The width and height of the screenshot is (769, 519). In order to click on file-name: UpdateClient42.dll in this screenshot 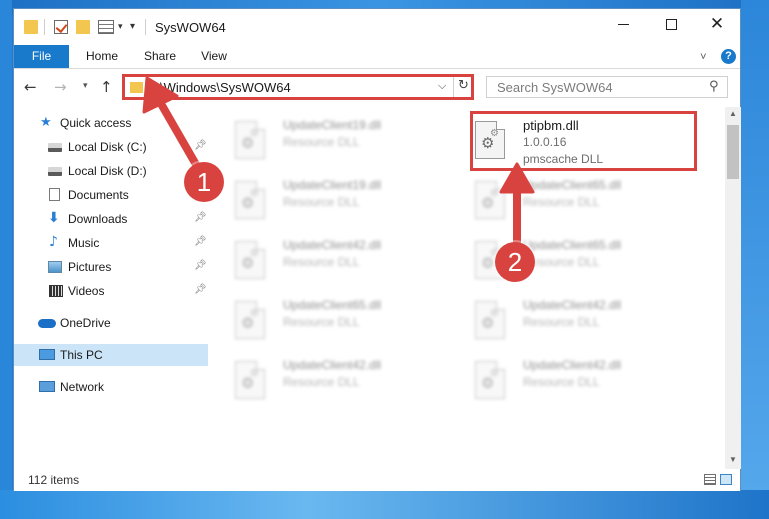, I will do `click(572, 365)`.